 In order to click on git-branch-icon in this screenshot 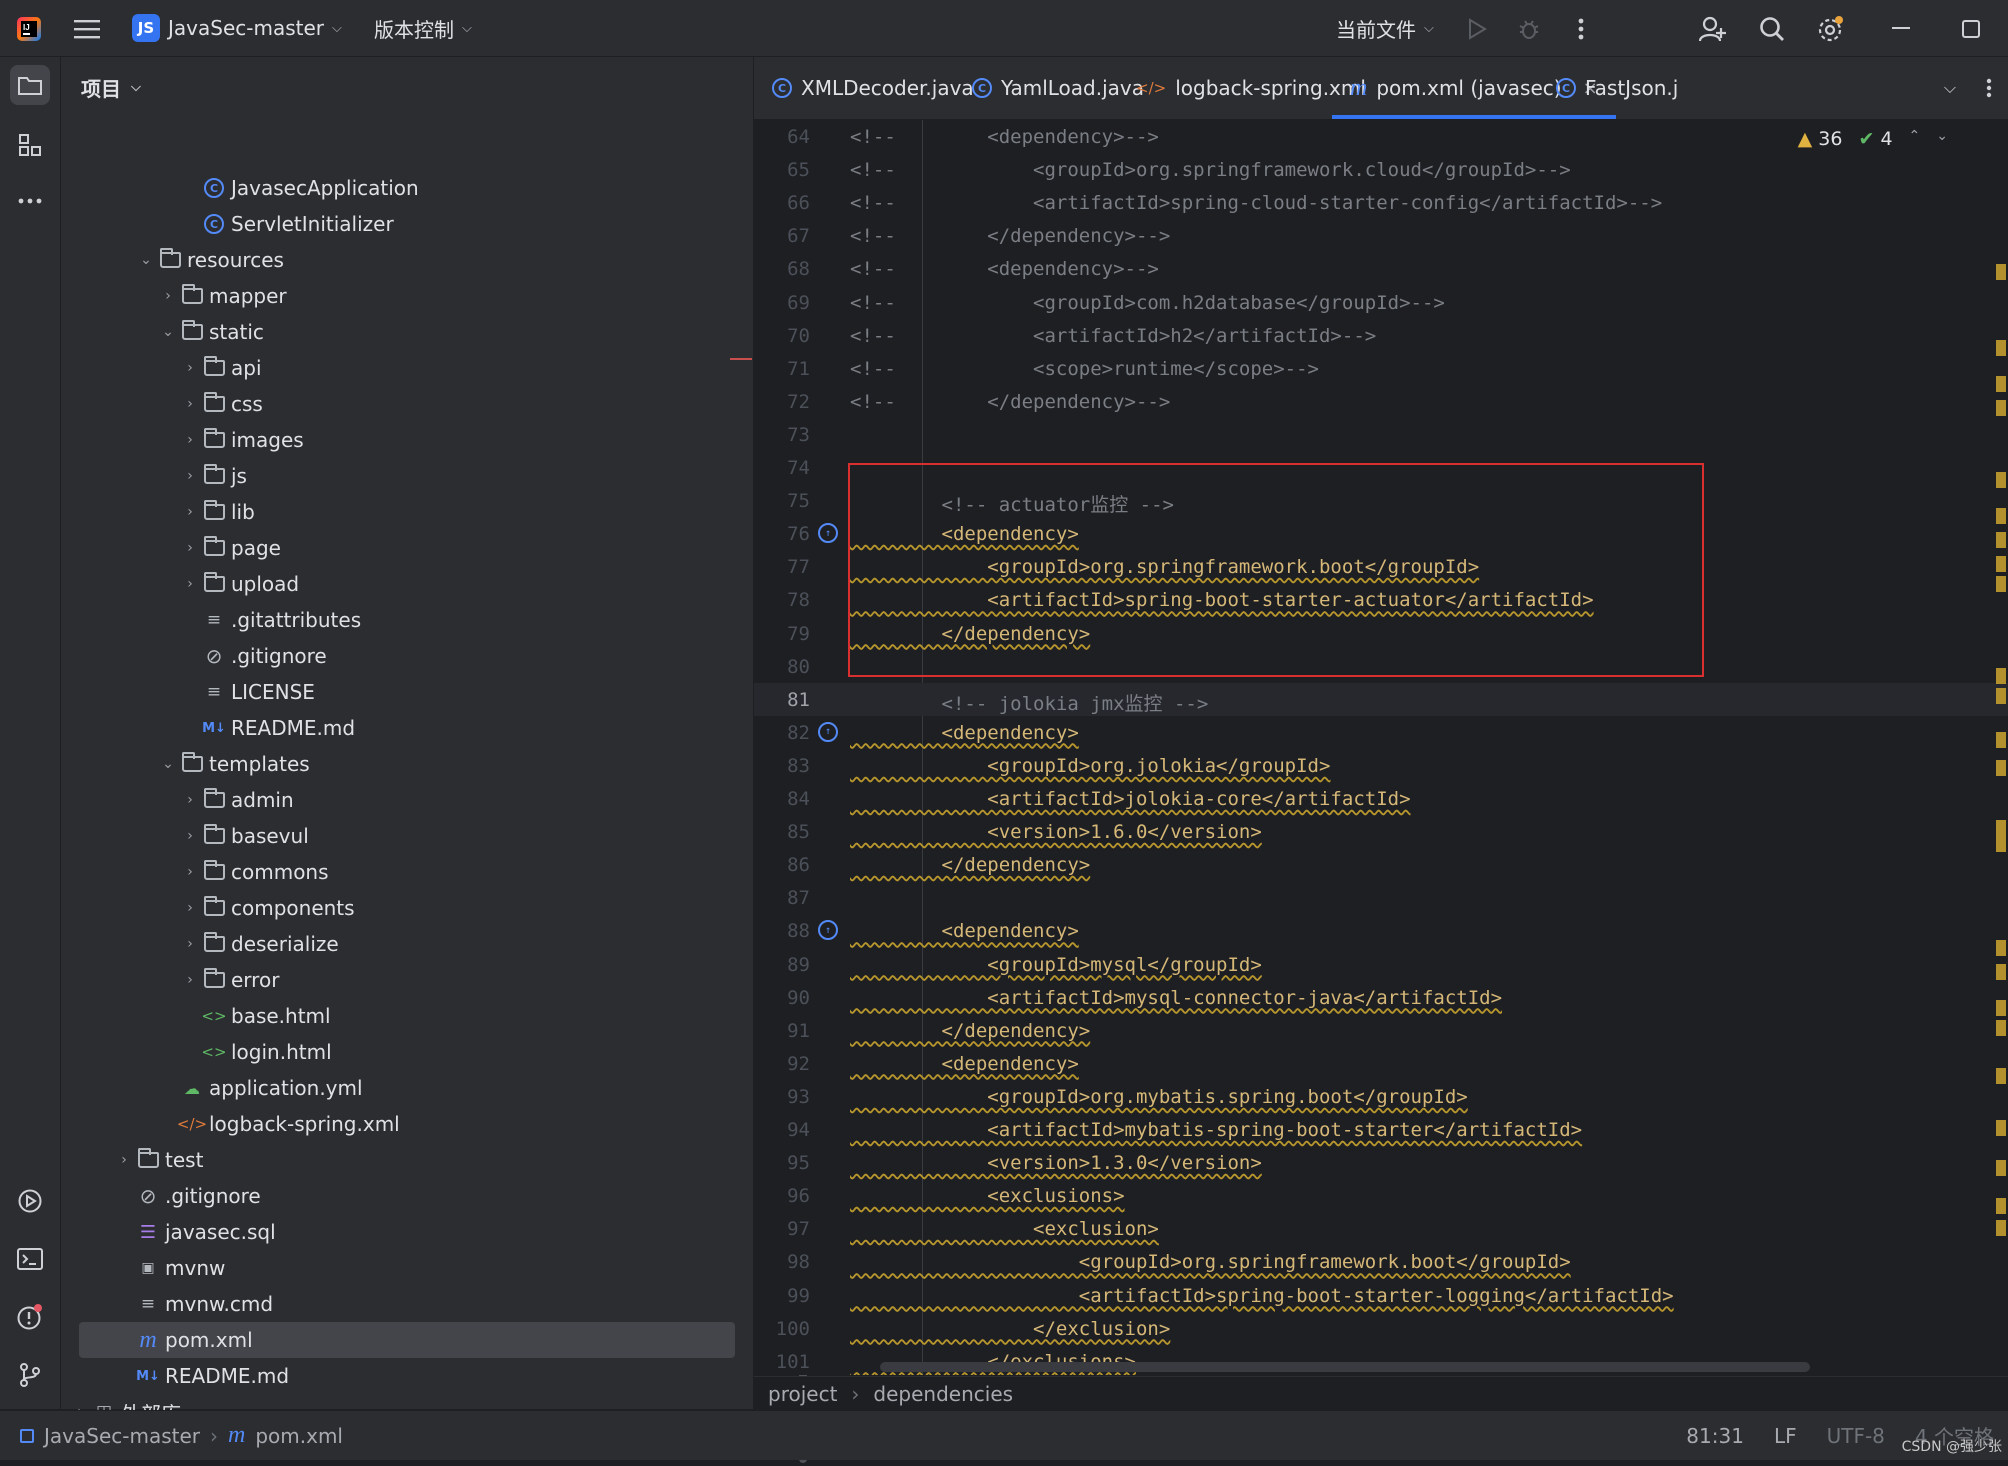, I will do `click(30, 1375)`.